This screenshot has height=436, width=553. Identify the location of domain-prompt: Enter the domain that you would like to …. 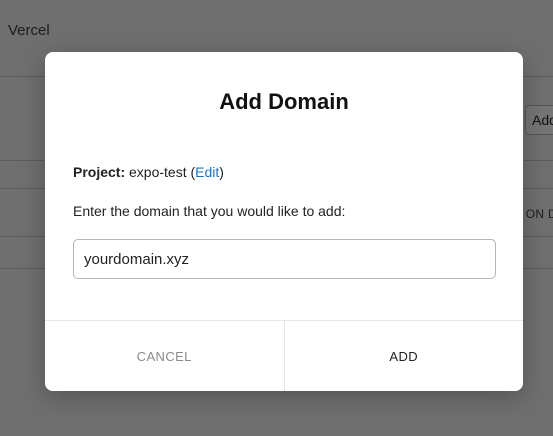
(209, 211).